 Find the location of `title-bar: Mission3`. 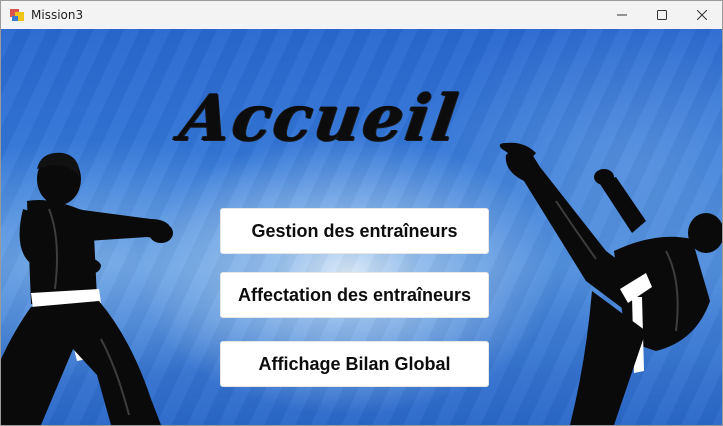

title-bar: Mission3 is located at coordinates (361, 15).